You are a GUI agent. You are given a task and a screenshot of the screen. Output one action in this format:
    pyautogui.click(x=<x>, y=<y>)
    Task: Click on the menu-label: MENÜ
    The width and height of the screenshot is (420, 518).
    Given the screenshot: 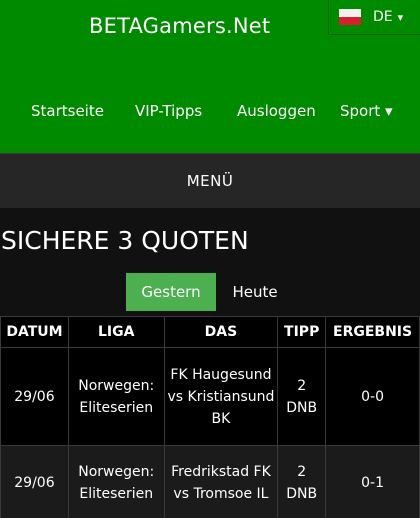 What is the action you would take?
    pyautogui.click(x=210, y=181)
    